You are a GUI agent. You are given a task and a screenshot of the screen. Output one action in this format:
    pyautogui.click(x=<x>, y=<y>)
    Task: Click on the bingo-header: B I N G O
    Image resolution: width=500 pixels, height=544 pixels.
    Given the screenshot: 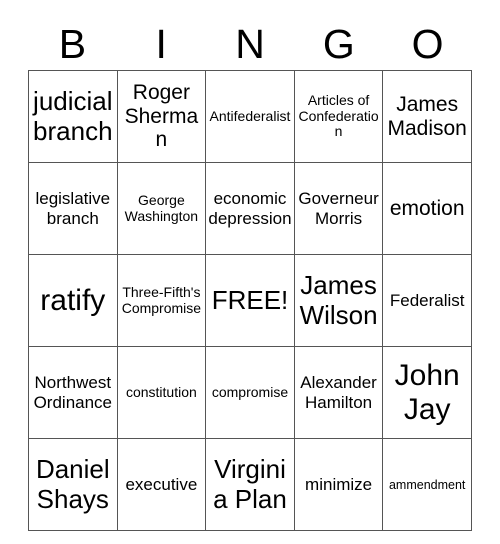 What is the action you would take?
    pyautogui.click(x=250, y=35)
    